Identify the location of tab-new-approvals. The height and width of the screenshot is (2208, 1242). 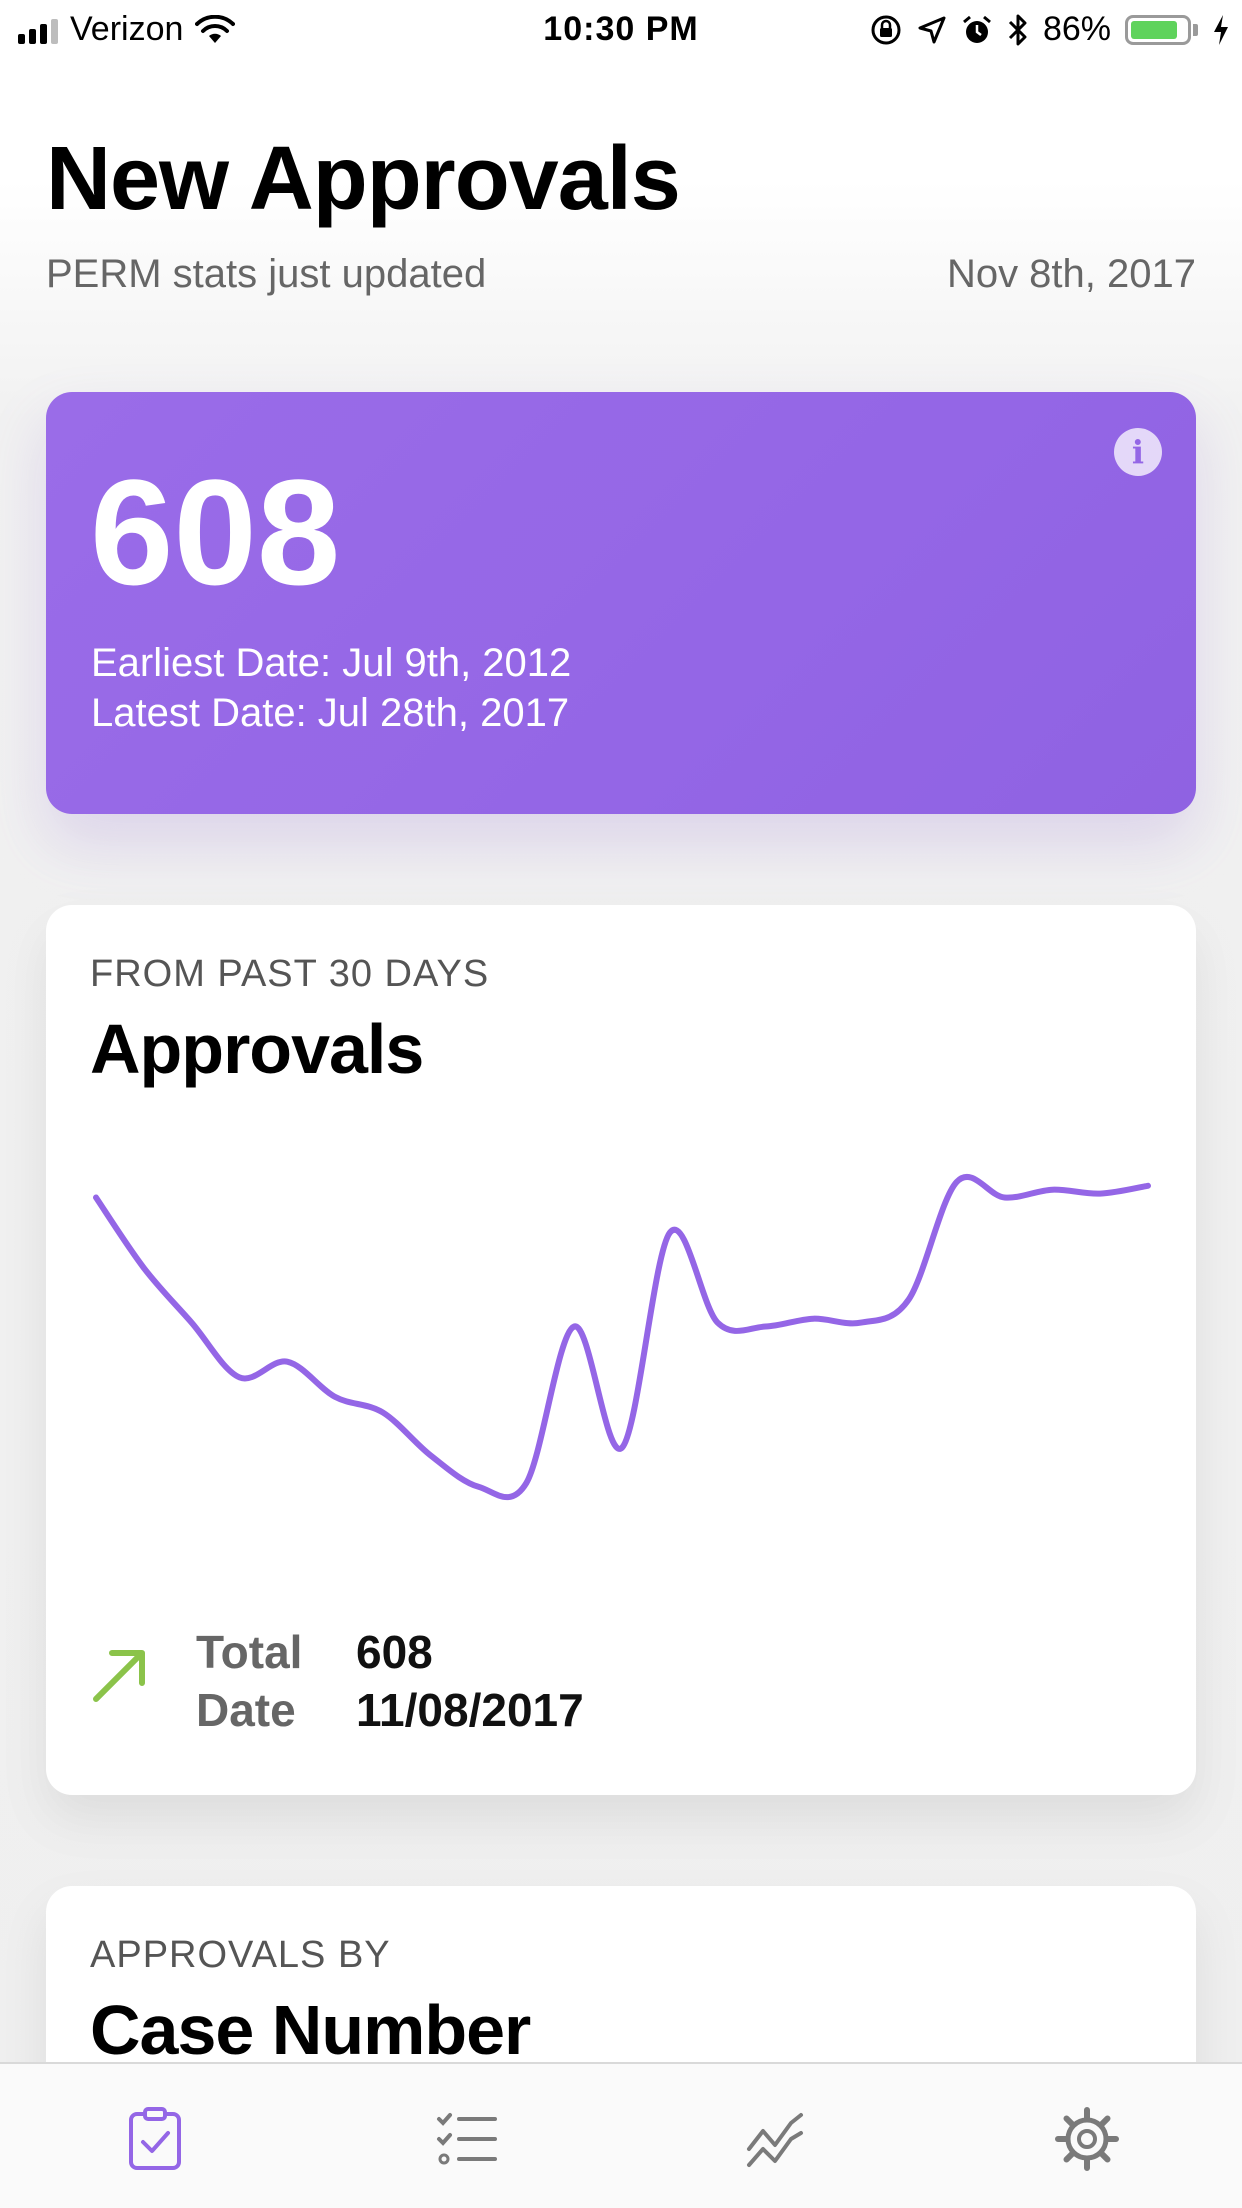
(155, 2139).